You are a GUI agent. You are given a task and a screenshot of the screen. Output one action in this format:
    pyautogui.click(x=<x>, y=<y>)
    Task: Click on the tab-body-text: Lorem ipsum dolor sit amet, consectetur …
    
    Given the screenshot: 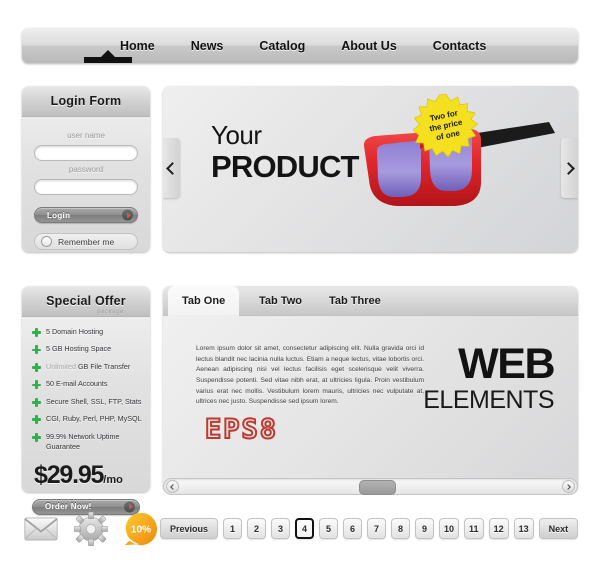 What is the action you would take?
    pyautogui.click(x=310, y=375)
    